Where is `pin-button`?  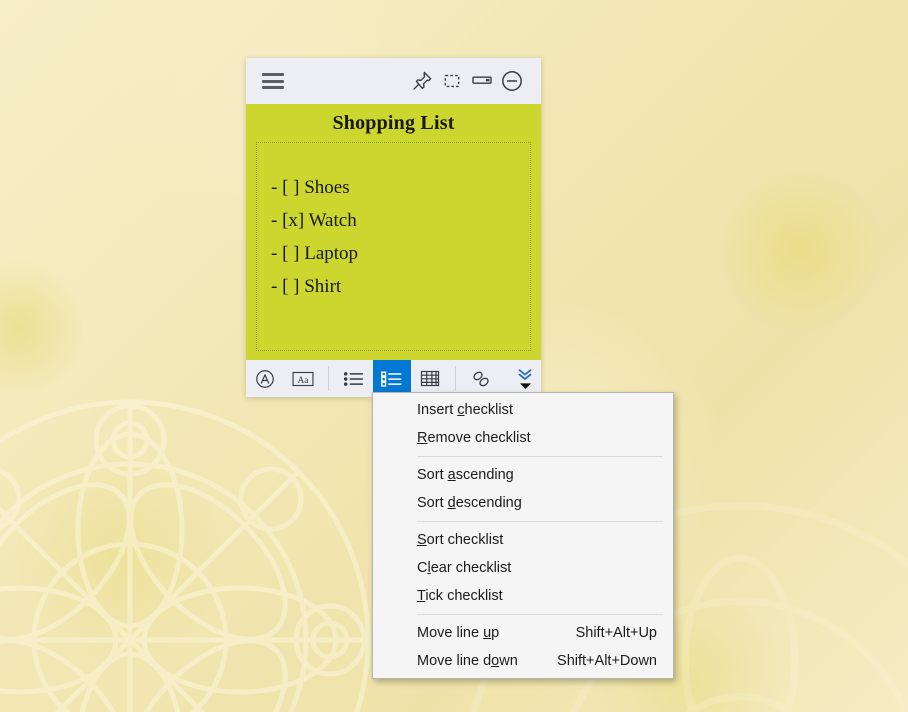
pin-button is located at coordinates (422, 81).